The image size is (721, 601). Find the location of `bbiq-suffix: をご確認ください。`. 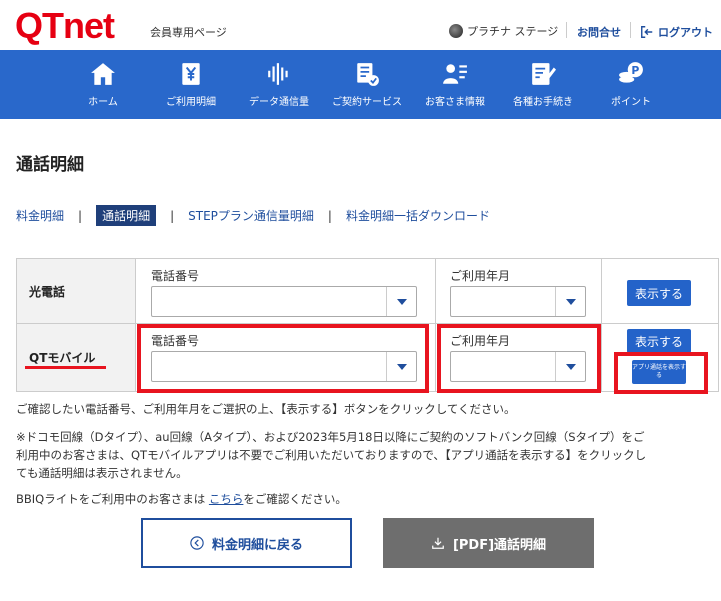

bbiq-suffix: をご確認ください。 is located at coordinates (295, 499).